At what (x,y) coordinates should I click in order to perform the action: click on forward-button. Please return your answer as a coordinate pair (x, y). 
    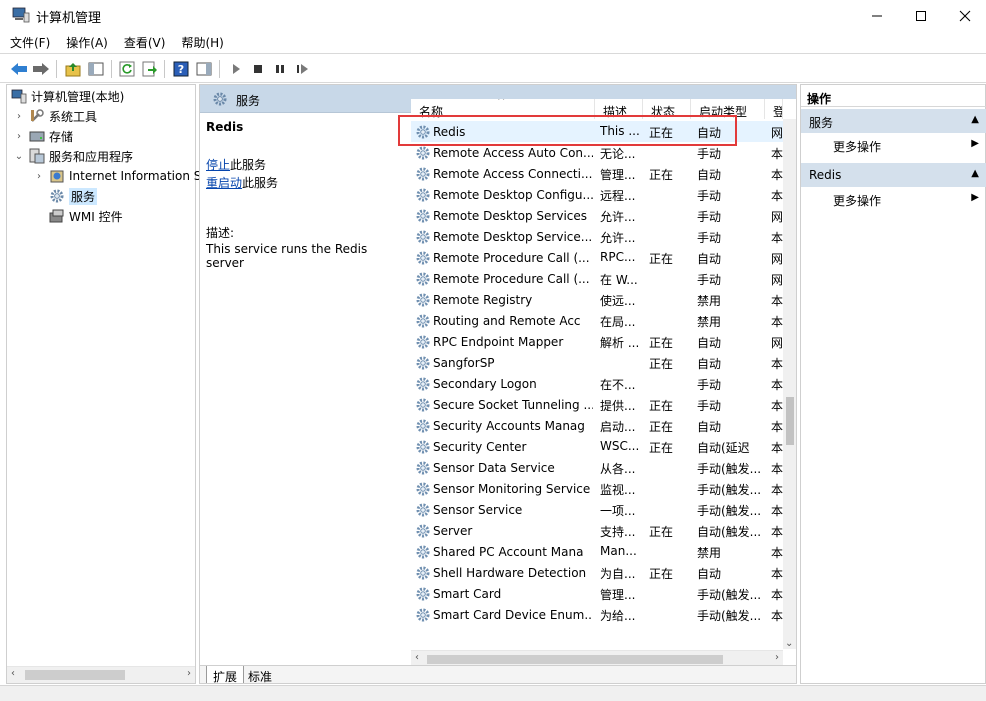
    Looking at the image, I should click on (41, 69).